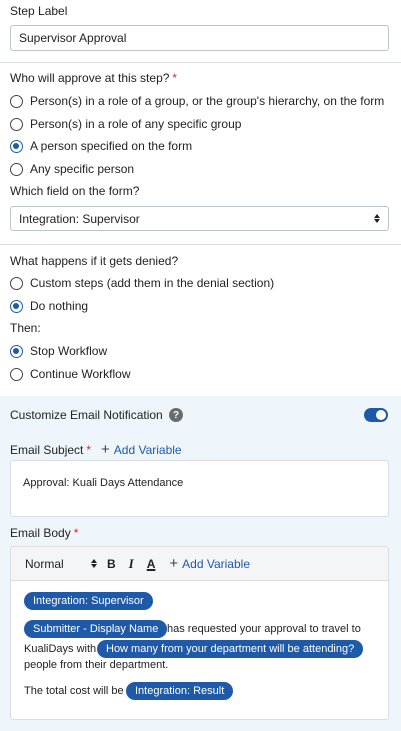  What do you see at coordinates (131, 564) in the screenshot?
I see `italic-button: I` at bounding box center [131, 564].